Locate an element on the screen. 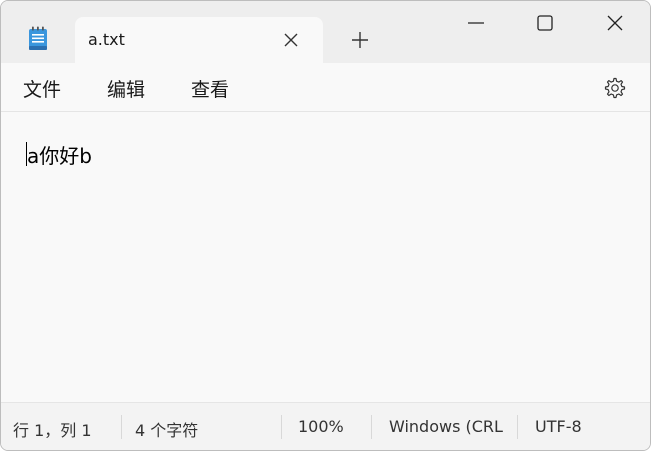 This screenshot has width=651, height=451. menu-file: 文件 is located at coordinates (42, 88).